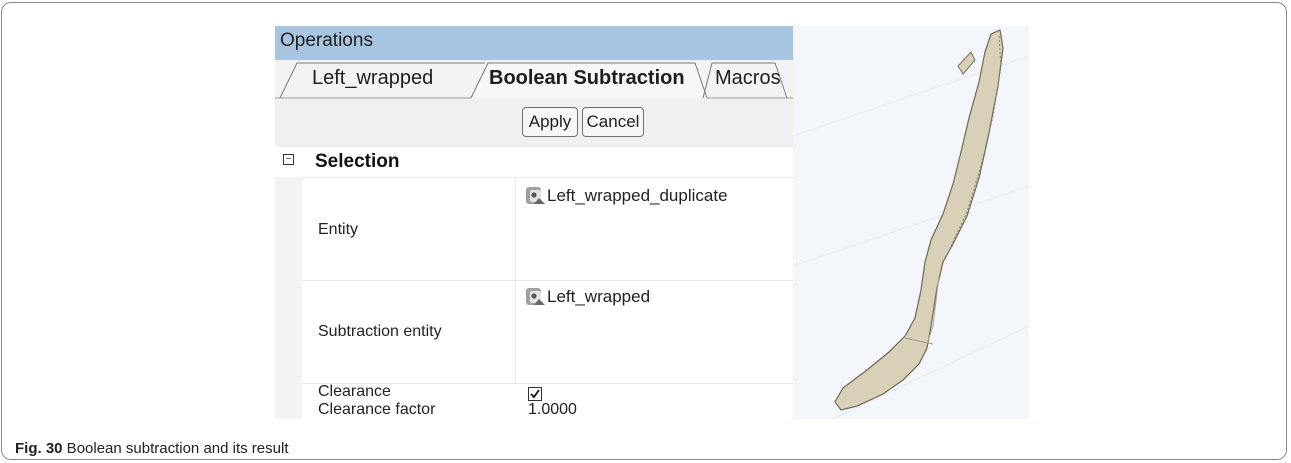 The image size is (1291, 463). I want to click on apply-button: Apply, so click(550, 122).